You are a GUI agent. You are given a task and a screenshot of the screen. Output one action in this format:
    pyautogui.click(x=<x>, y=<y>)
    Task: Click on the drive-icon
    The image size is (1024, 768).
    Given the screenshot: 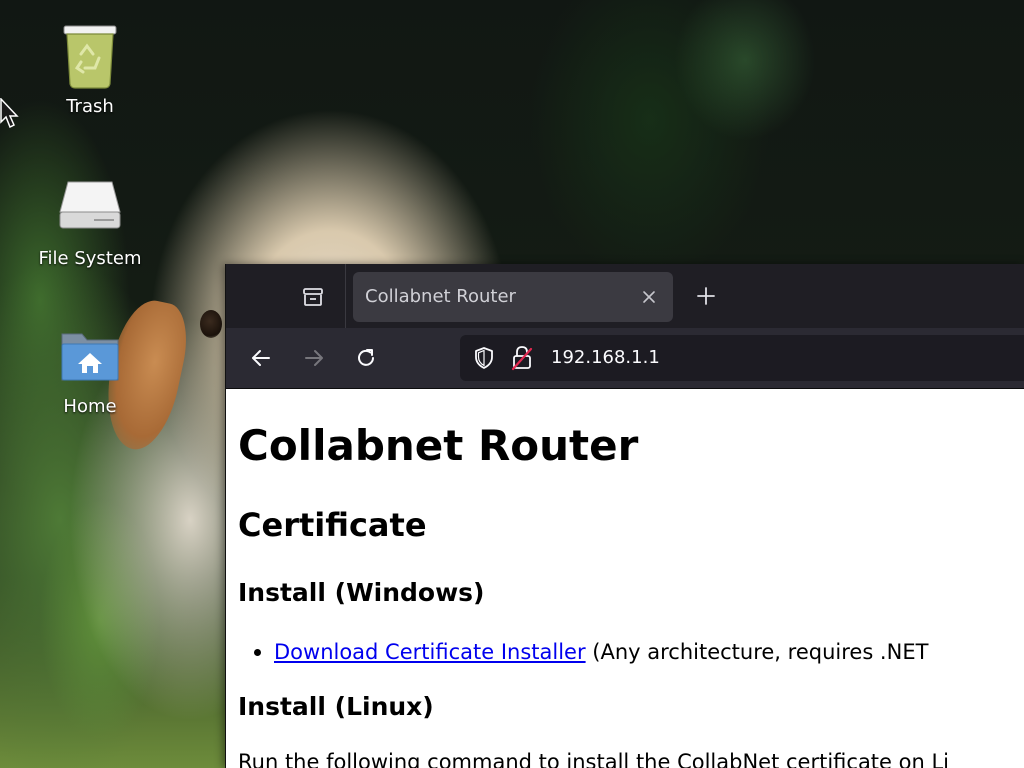 What is the action you would take?
    pyautogui.click(x=90, y=205)
    